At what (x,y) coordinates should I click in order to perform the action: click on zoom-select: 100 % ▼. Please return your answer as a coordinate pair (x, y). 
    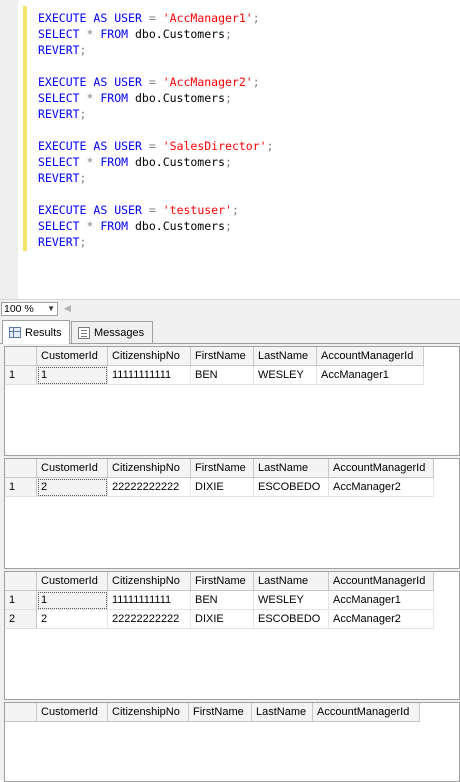
    Looking at the image, I should click on (29, 309).